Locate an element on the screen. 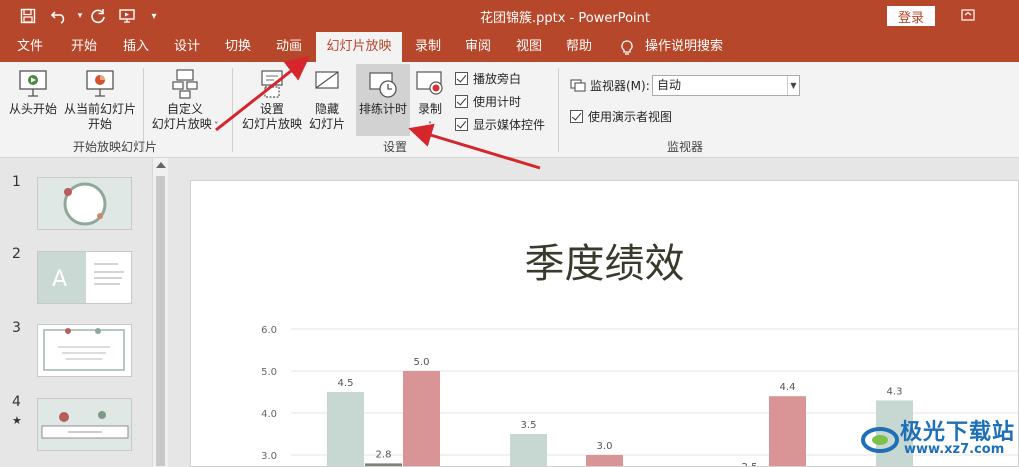 The image size is (1019, 467). data-label: 3.5 is located at coordinates (529, 425).